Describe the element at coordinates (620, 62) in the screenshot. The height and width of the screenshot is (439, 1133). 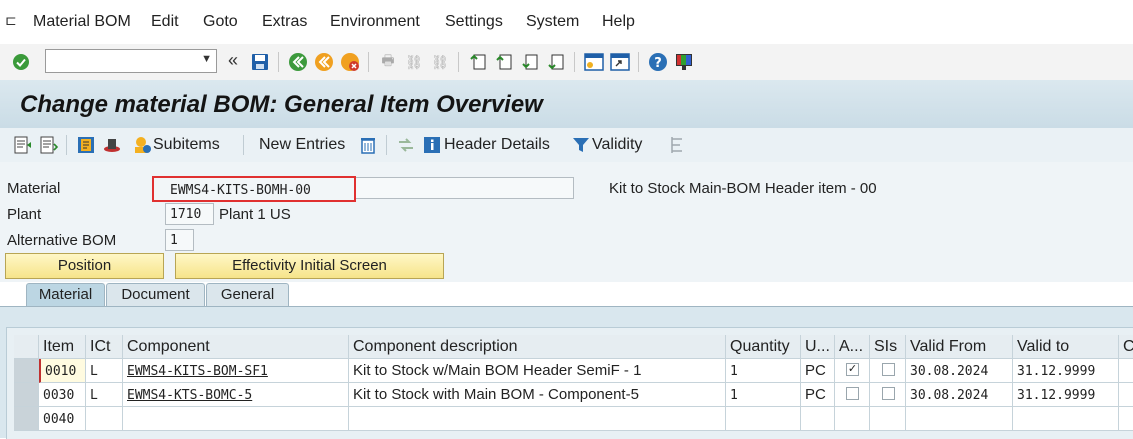
I see `shortcut-icon` at that location.